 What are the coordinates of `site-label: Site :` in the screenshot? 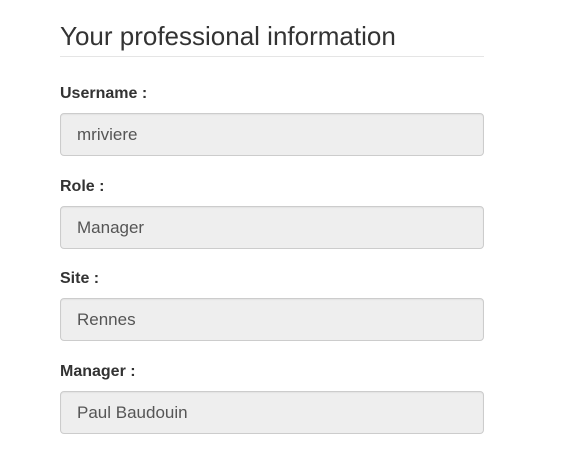 It's located at (80, 278).